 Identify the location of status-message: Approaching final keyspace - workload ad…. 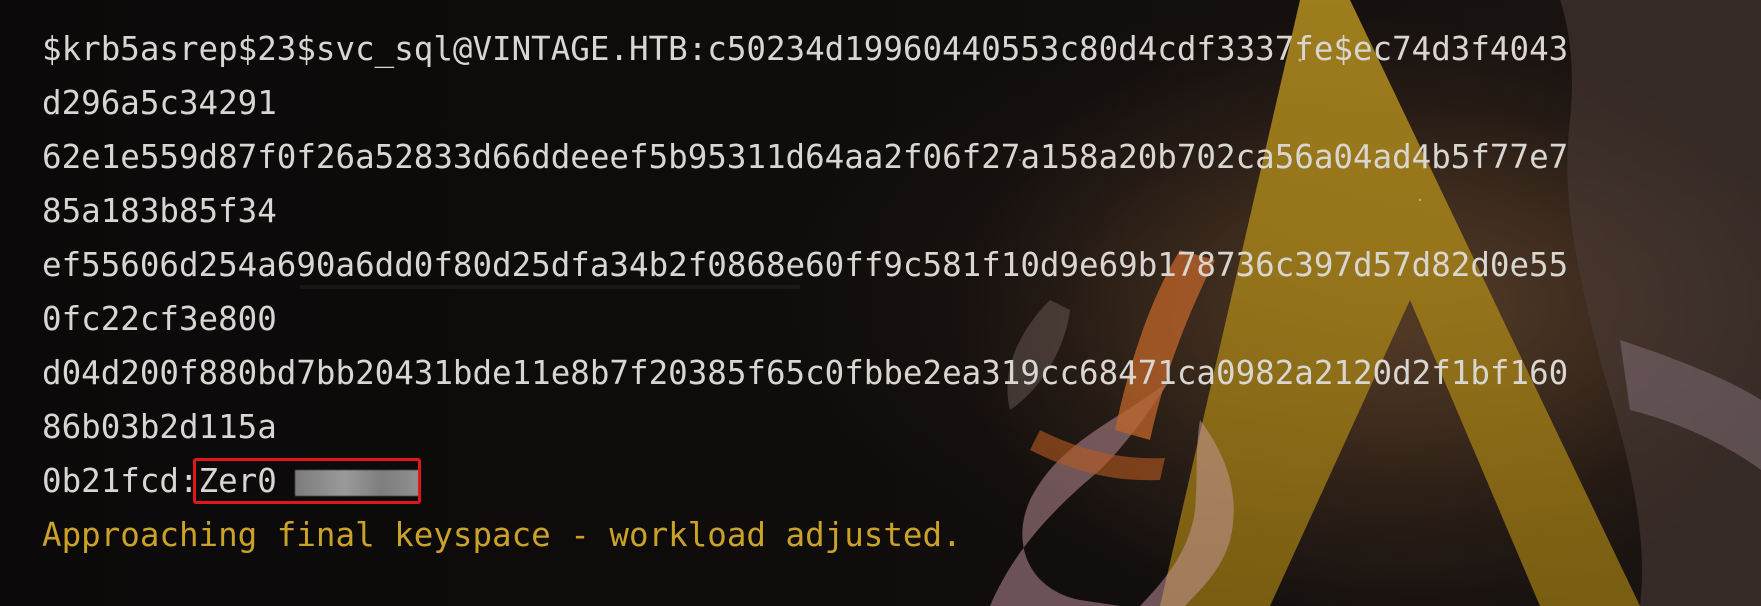
(502, 535).